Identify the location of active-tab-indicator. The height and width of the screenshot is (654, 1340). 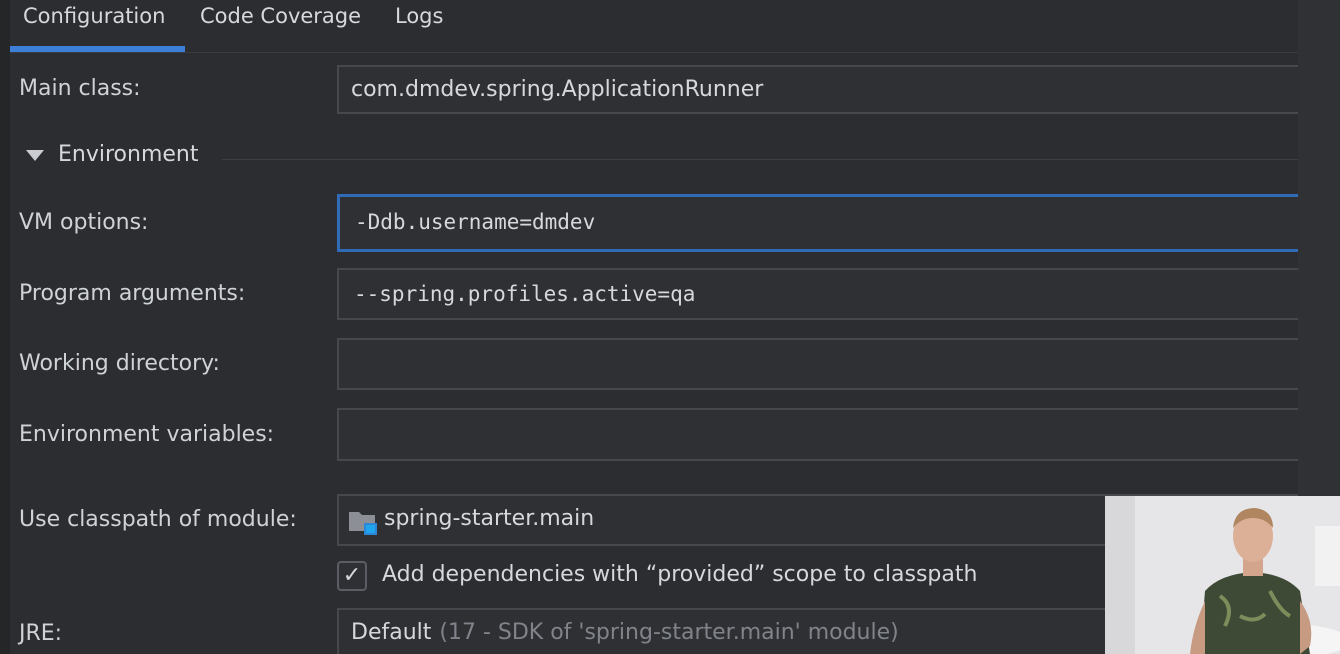
(97, 49).